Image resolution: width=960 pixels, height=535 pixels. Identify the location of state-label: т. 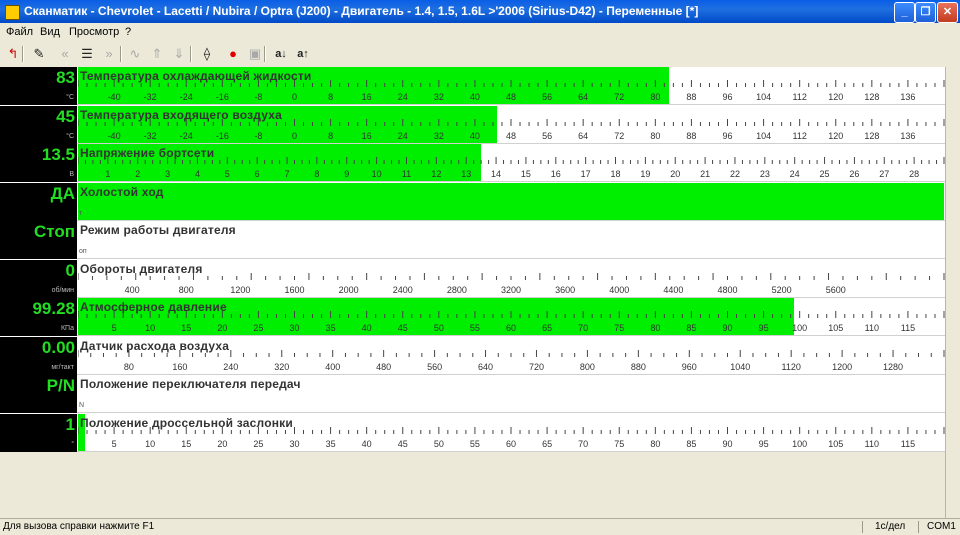
(81, 213).